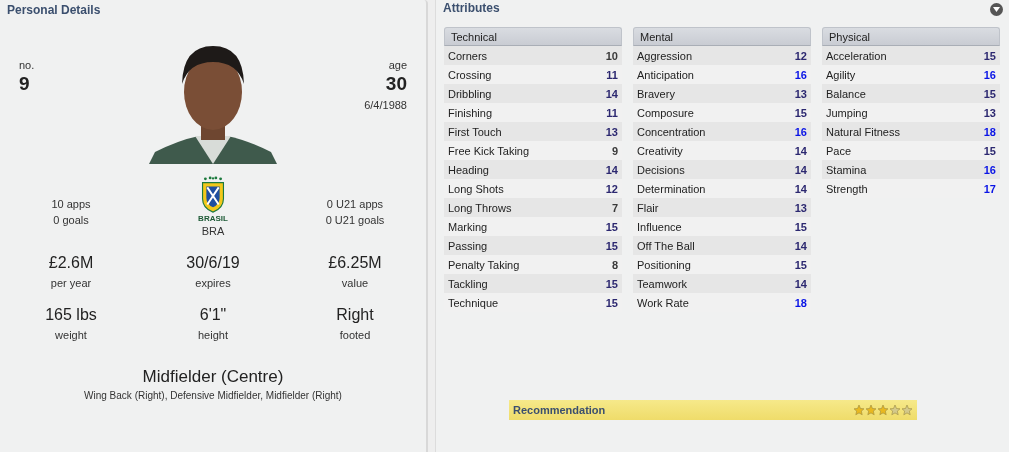 The height and width of the screenshot is (452, 1009). I want to click on stat-label: height, so click(213, 335).